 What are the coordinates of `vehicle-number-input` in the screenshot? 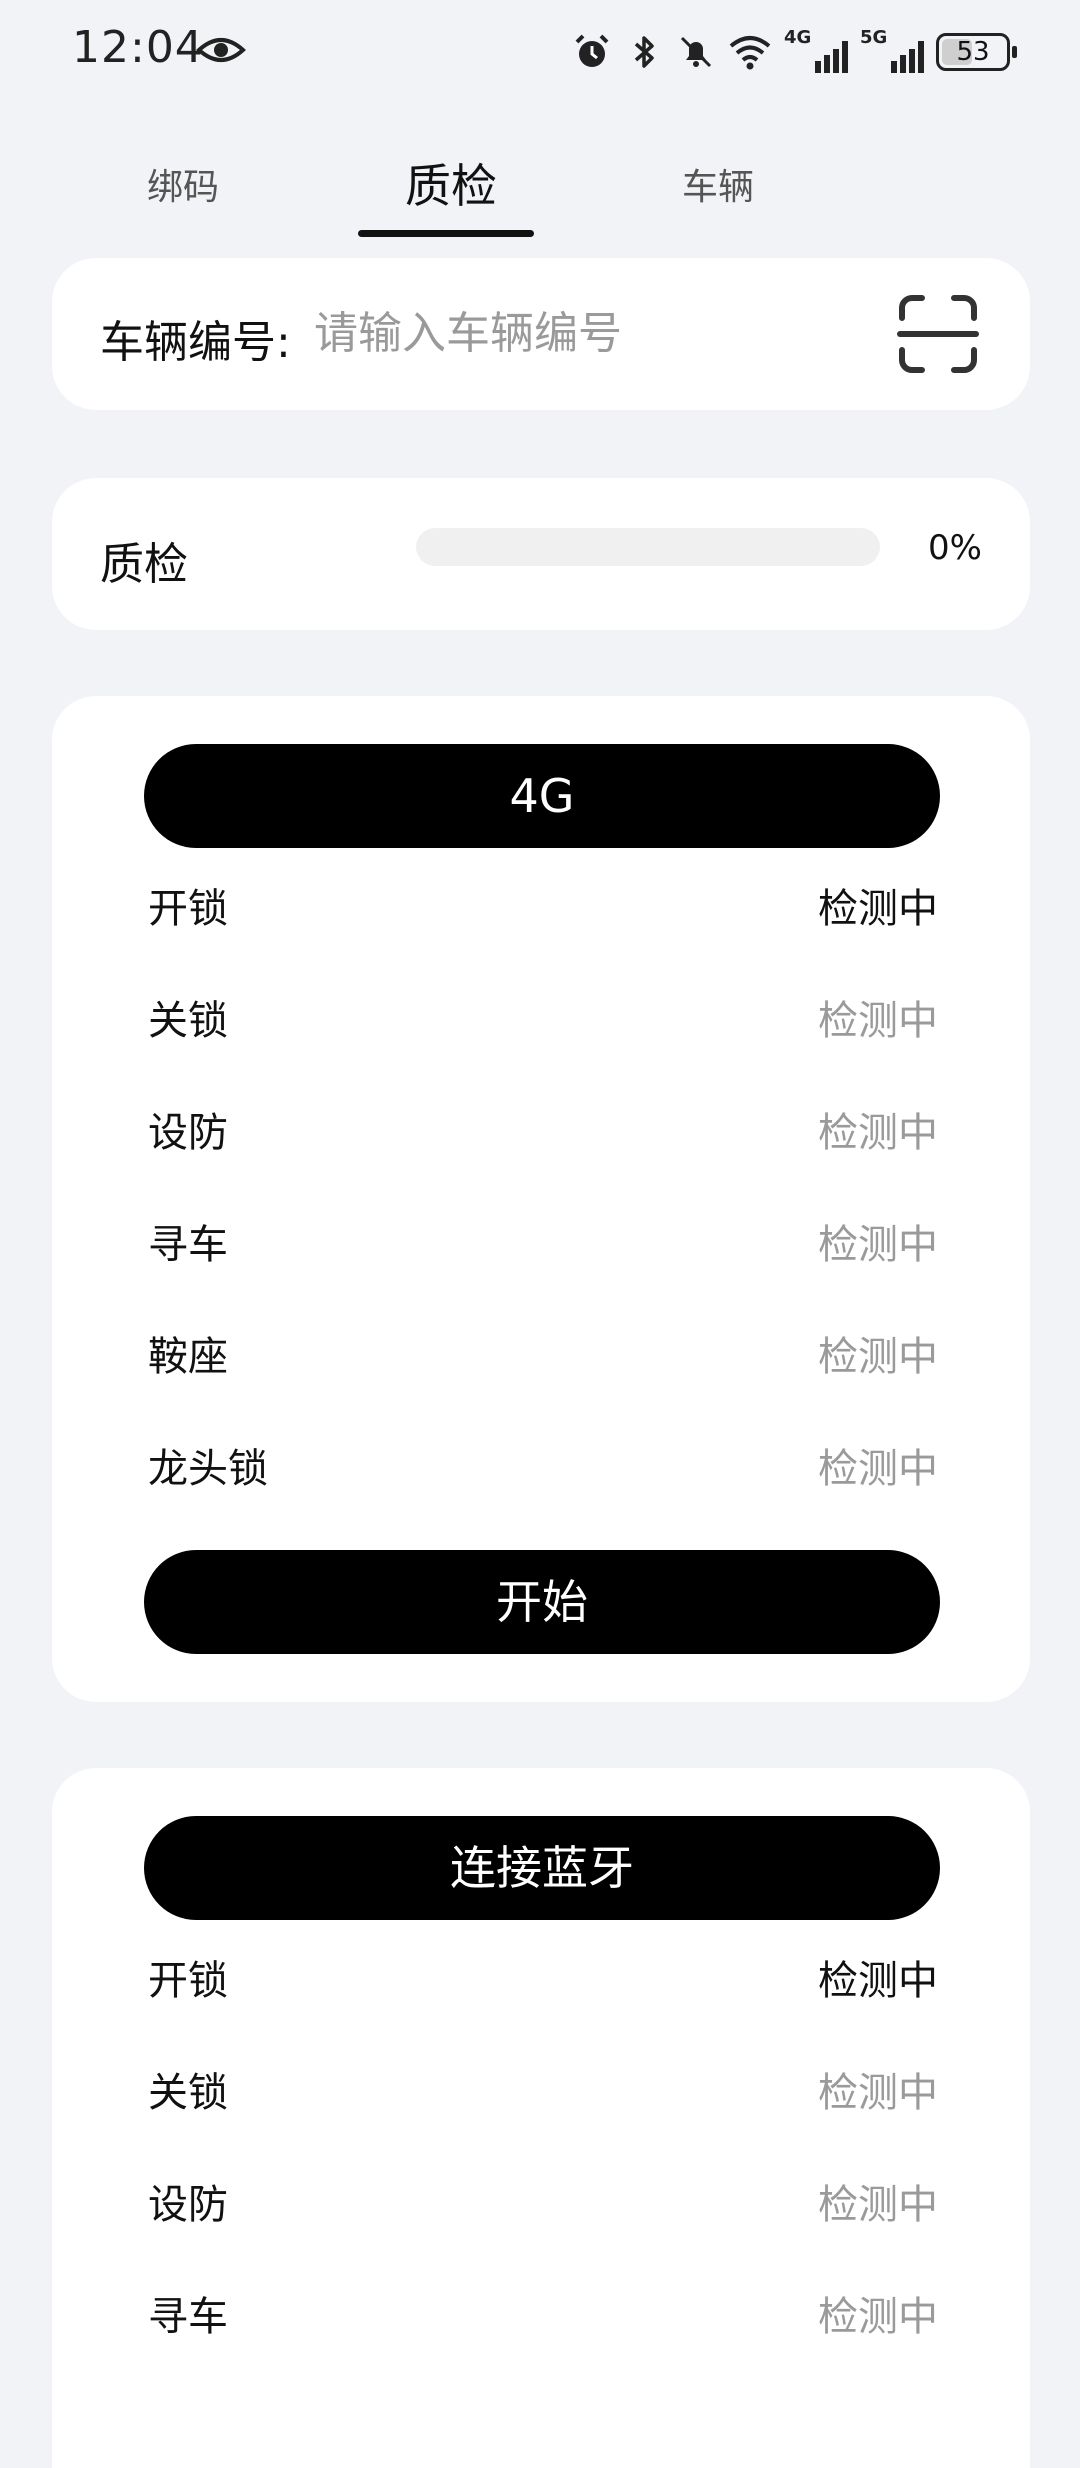 It's located at (614, 333).